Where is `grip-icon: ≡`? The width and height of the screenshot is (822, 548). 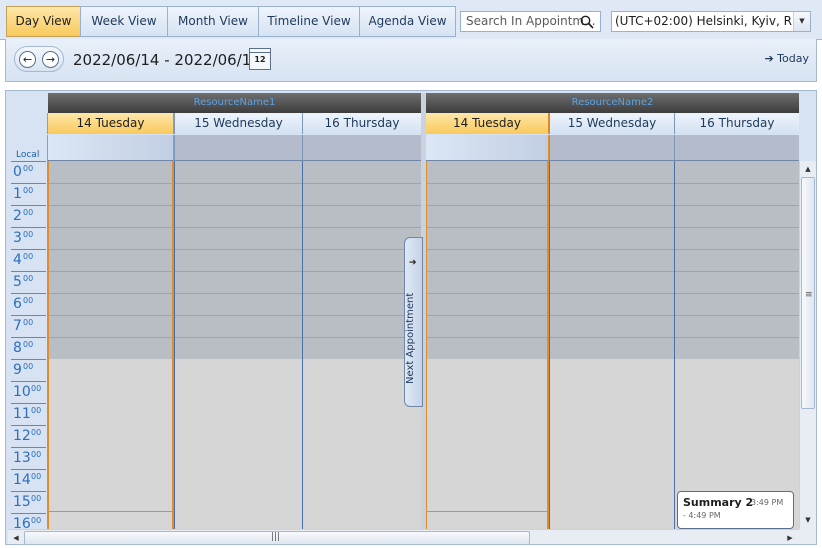 grip-icon: ≡ is located at coordinates (809, 295).